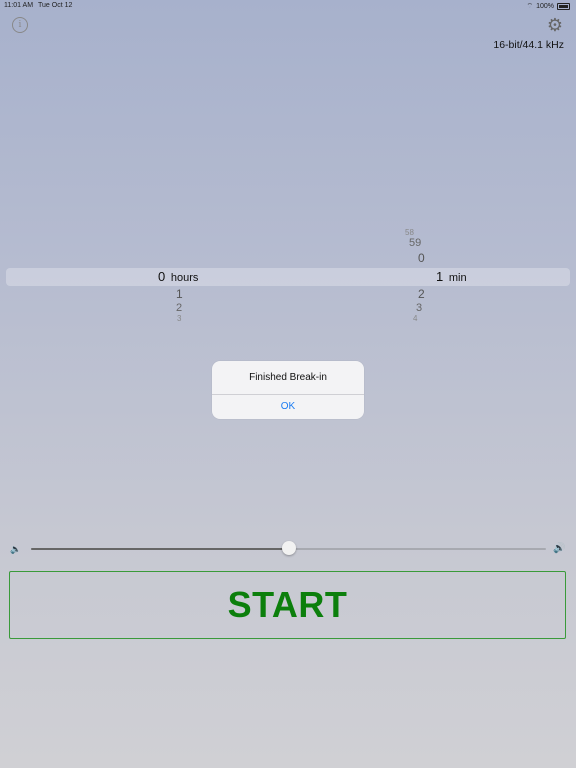 This screenshot has width=576, height=768. What do you see at coordinates (288, 277) in the screenshot?
I see `picker-selection-band` at bounding box center [288, 277].